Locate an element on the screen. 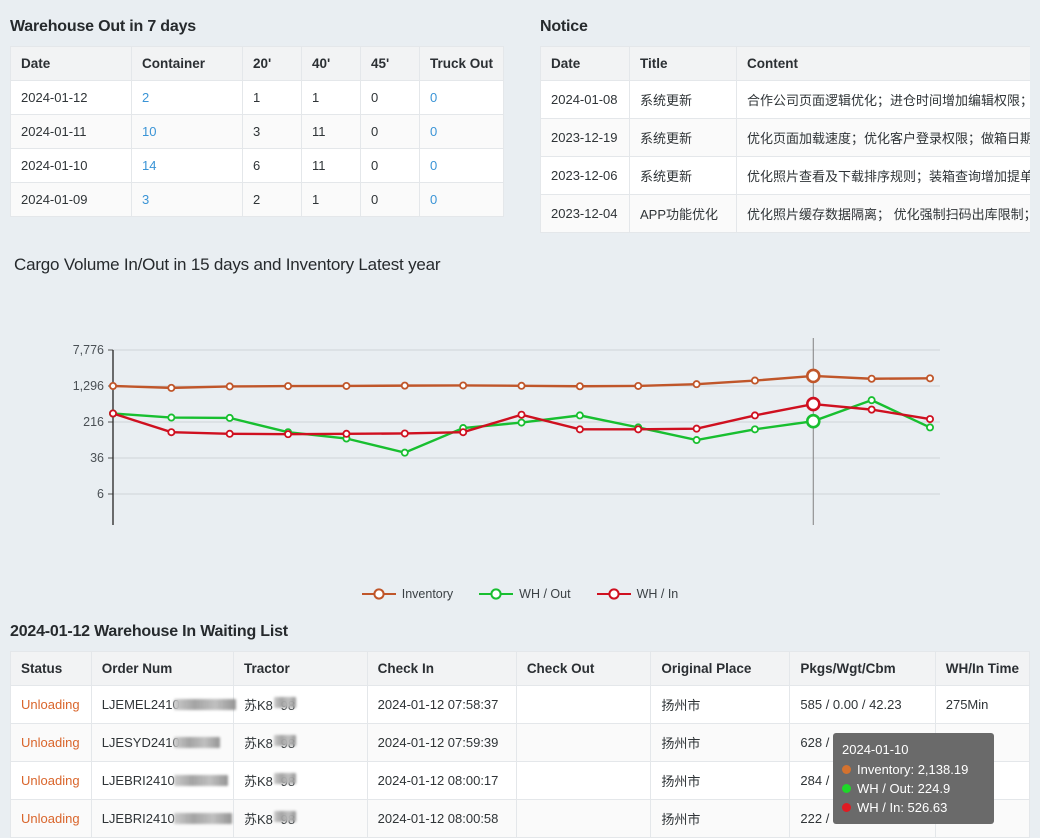 The width and height of the screenshot is (1040, 838). y-tick-label: 7,776 is located at coordinates (88, 350).